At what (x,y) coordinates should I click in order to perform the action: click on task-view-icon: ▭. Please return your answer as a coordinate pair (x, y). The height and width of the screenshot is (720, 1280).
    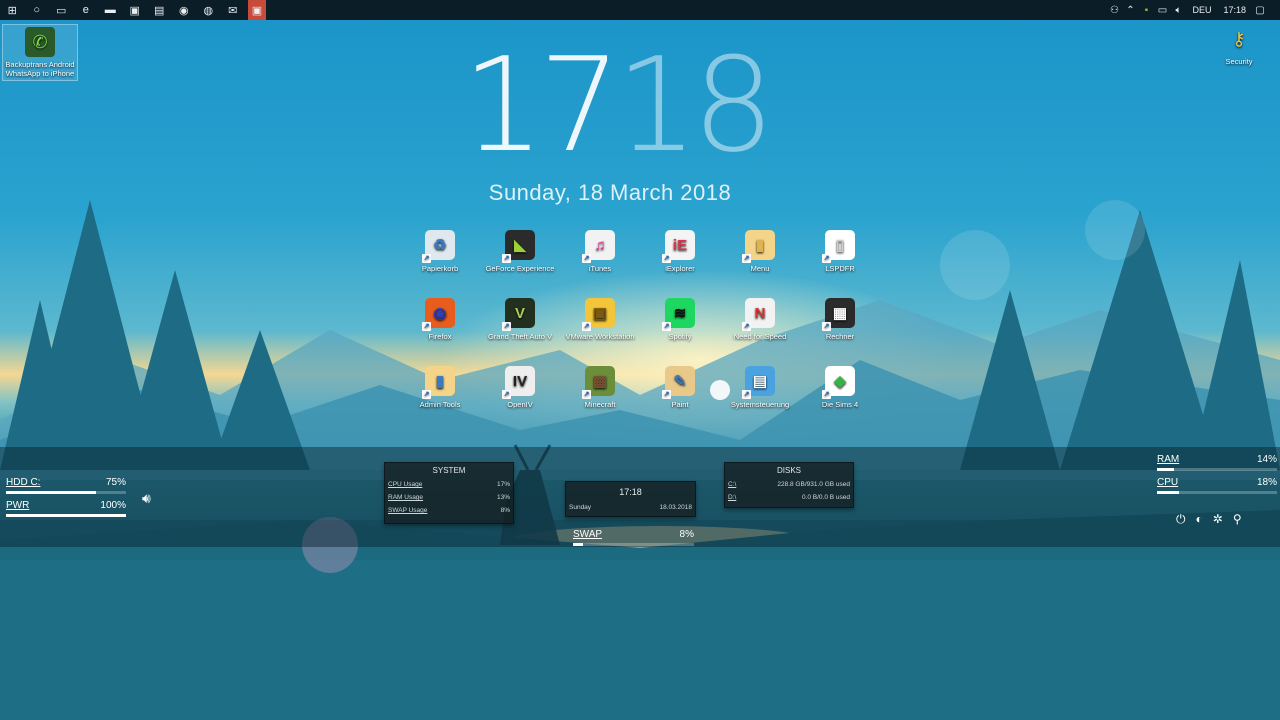
    Looking at the image, I should click on (61, 10).